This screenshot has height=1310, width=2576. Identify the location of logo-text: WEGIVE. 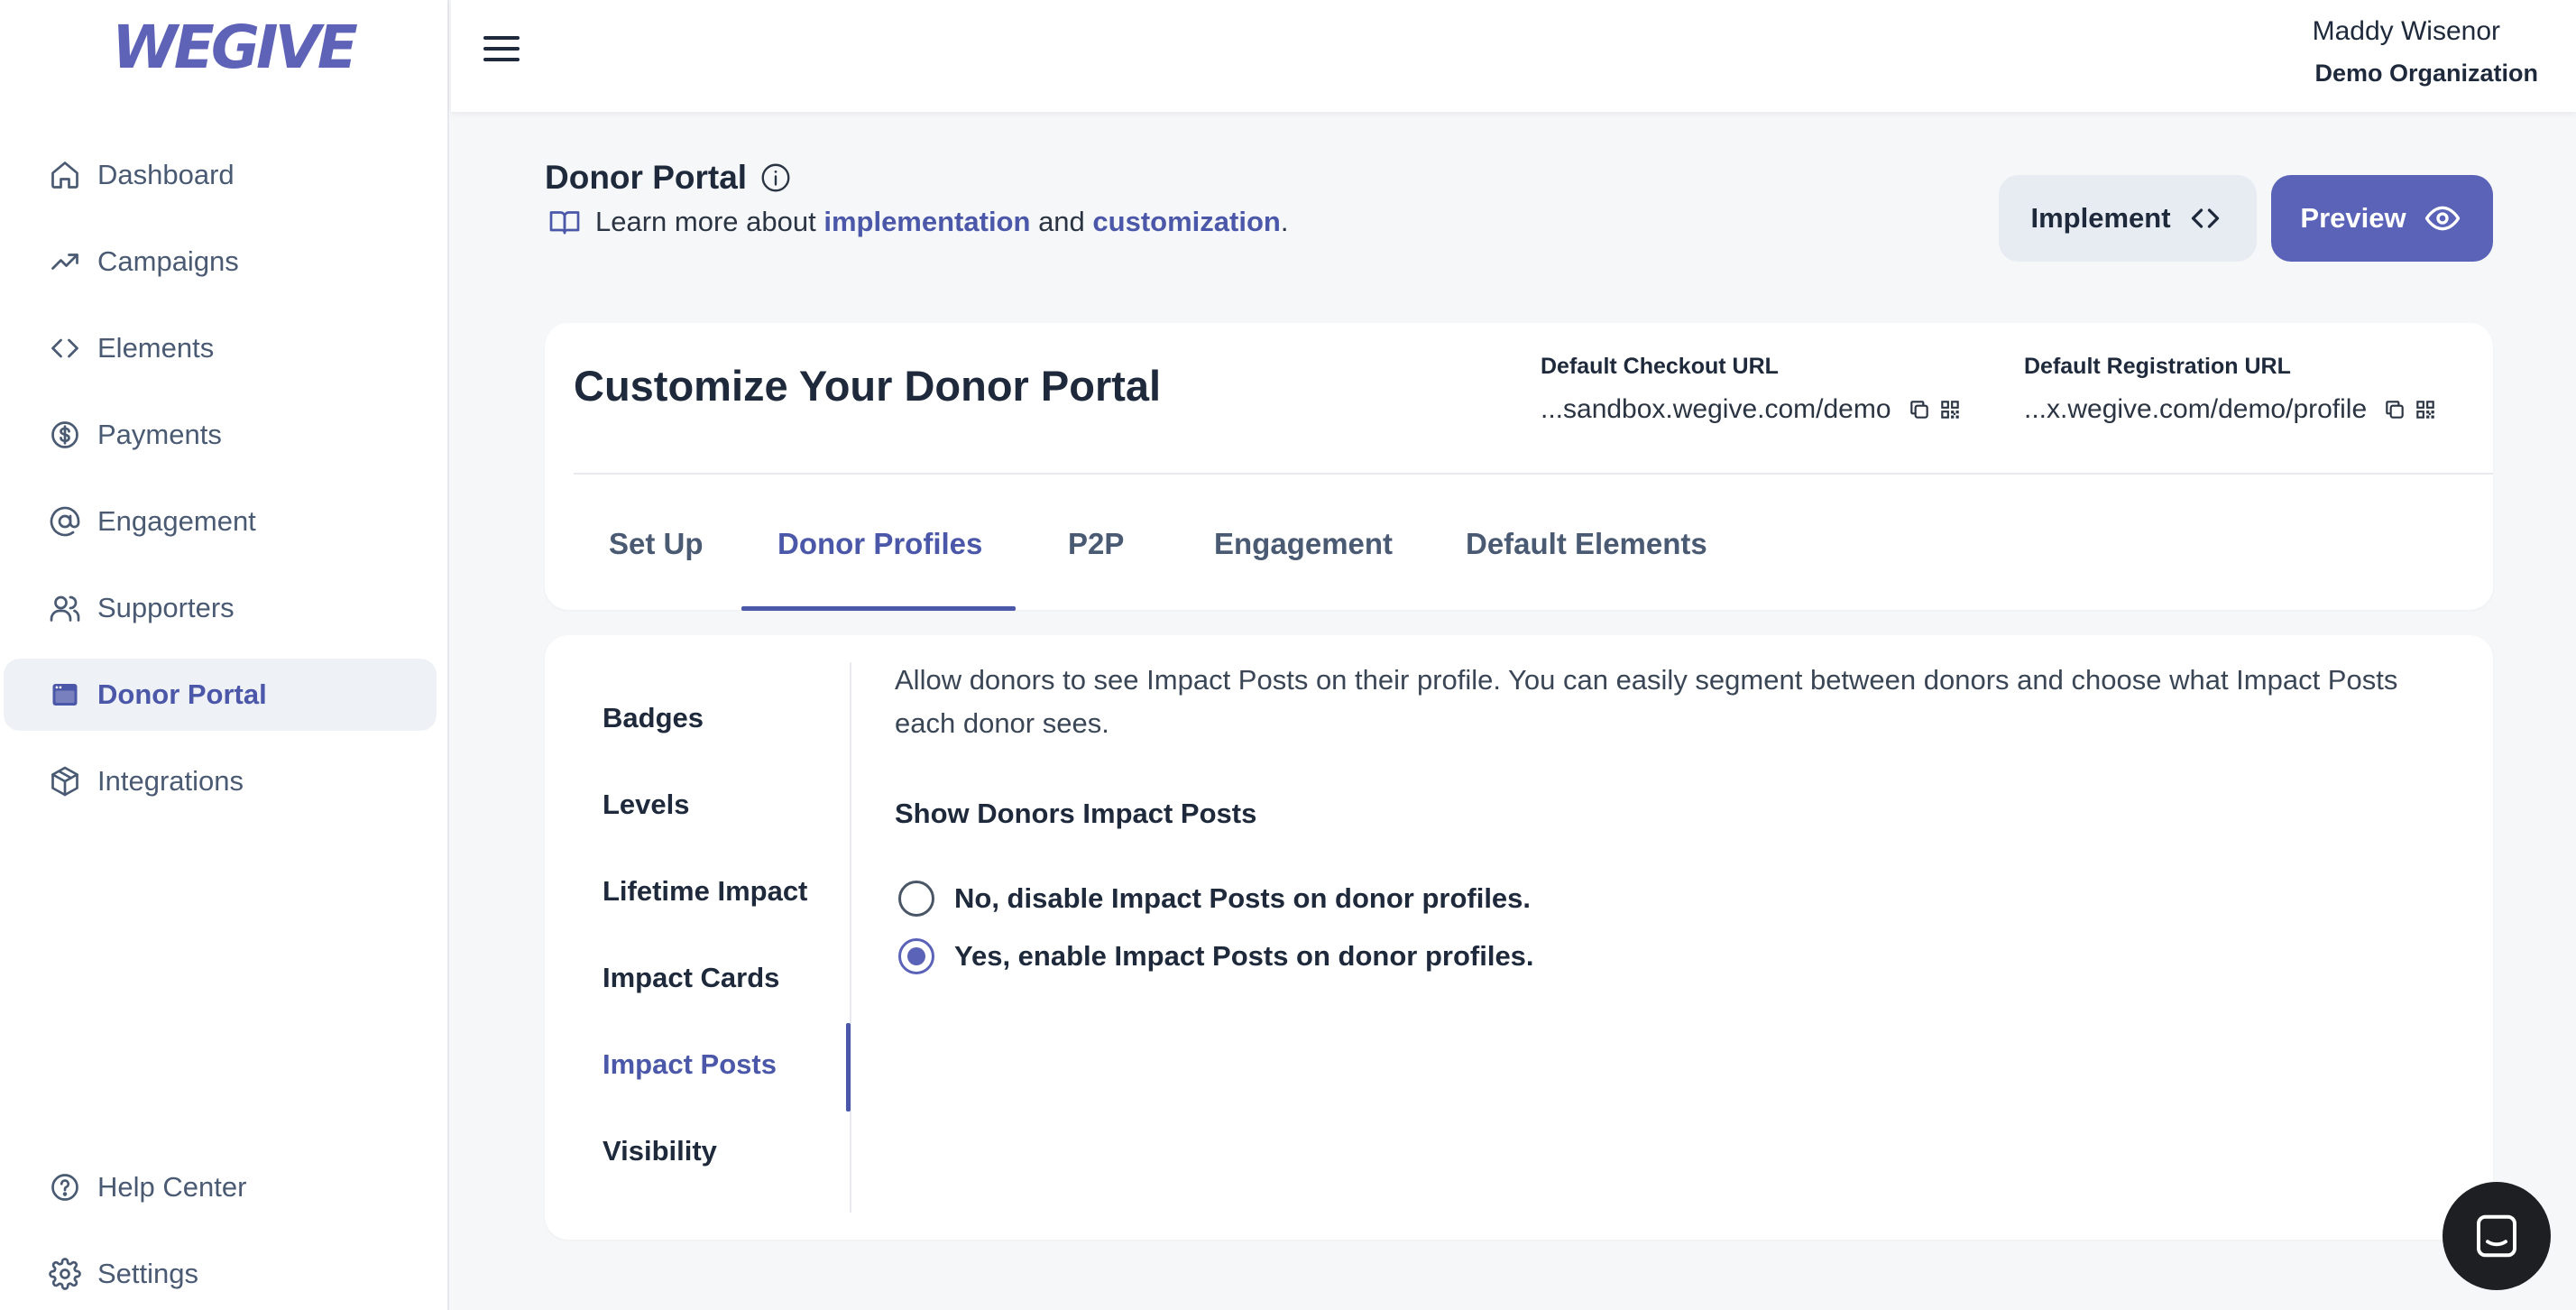
(235, 47).